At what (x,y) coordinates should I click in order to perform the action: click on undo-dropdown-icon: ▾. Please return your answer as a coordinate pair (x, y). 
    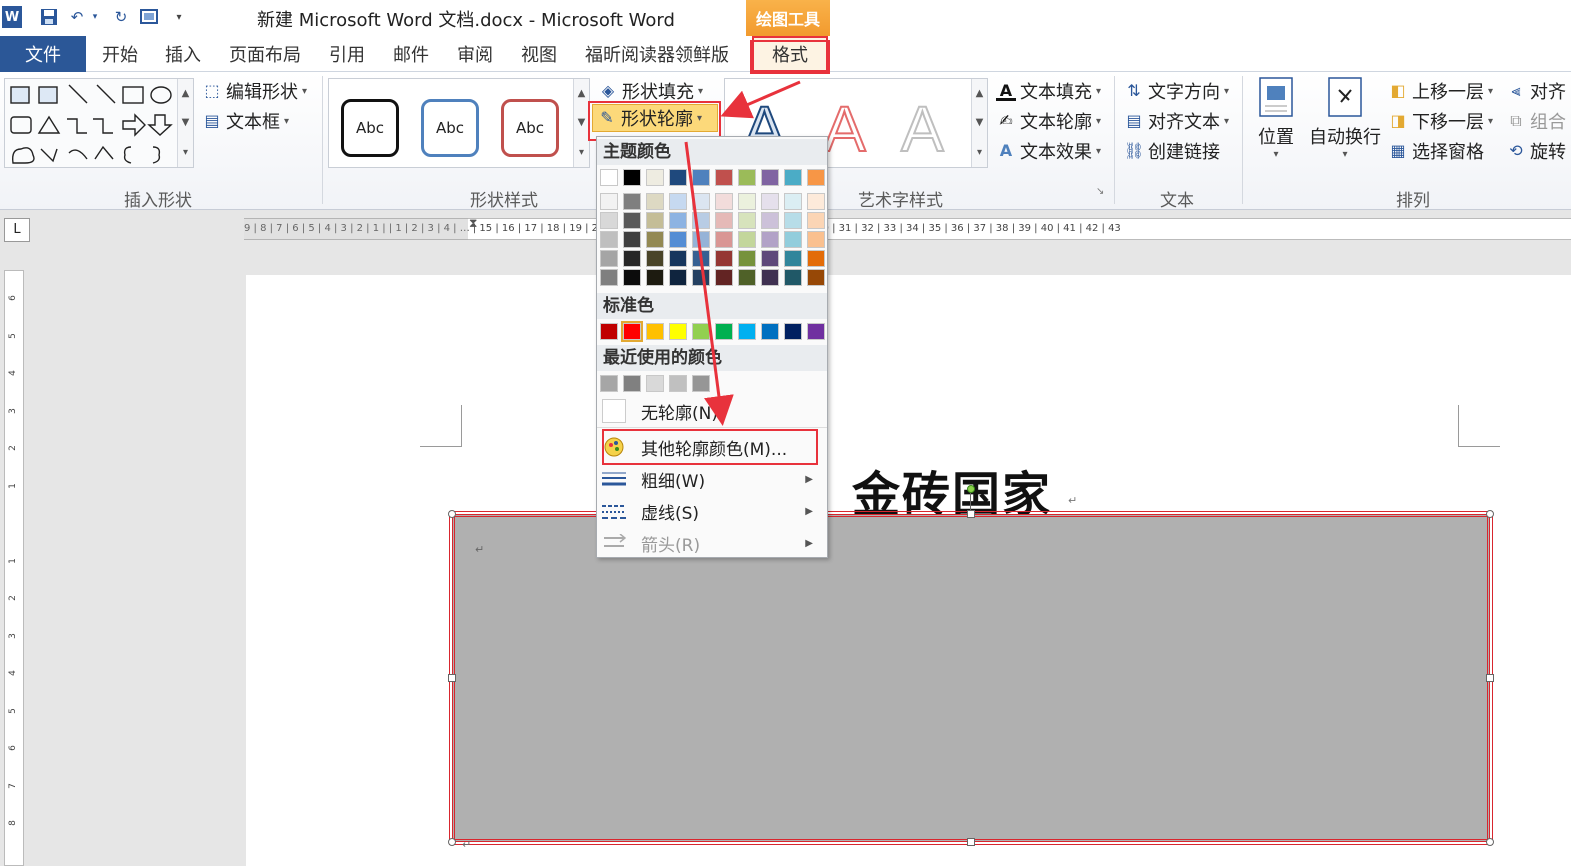
    Looking at the image, I should click on (95, 17).